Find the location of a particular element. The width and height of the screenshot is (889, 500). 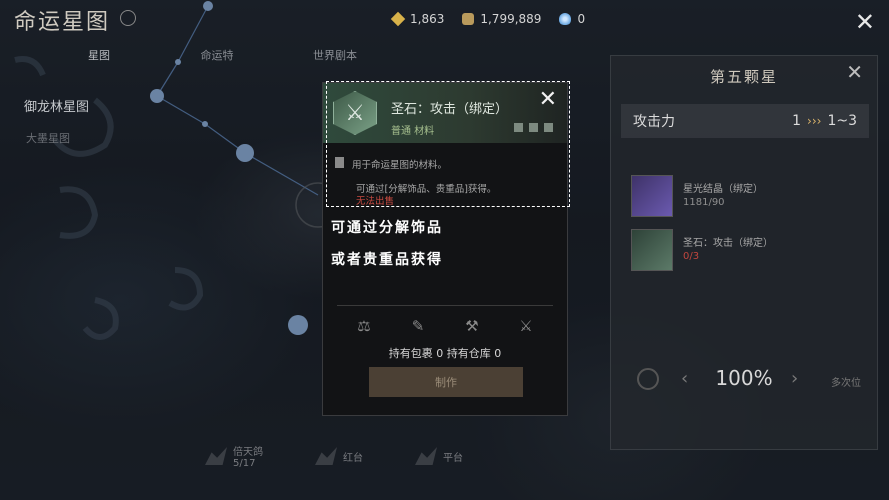

page-title: 命运星图 is located at coordinates (62, 22).